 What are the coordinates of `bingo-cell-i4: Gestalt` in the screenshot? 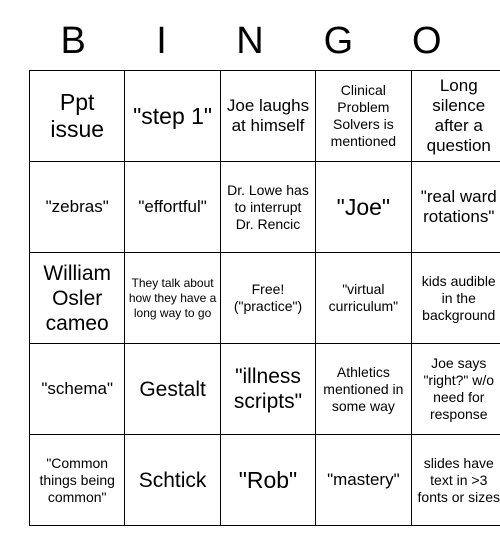 It's located at (172, 389).